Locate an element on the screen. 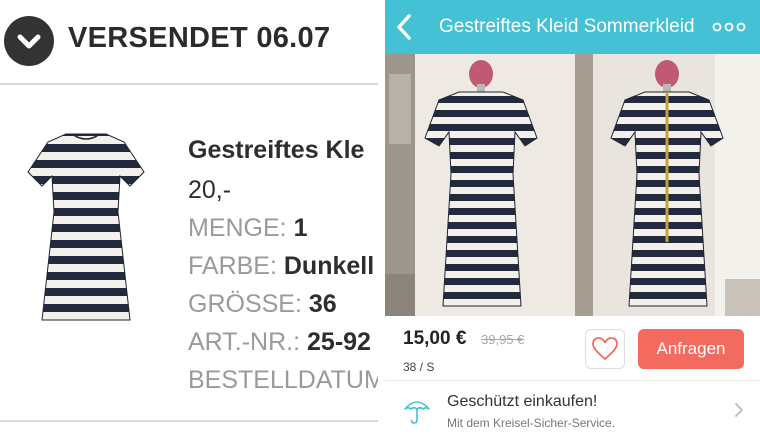 Image resolution: width=760 pixels, height=438 pixels. quantity-row: MENGE: 1 is located at coordinates (247, 228).